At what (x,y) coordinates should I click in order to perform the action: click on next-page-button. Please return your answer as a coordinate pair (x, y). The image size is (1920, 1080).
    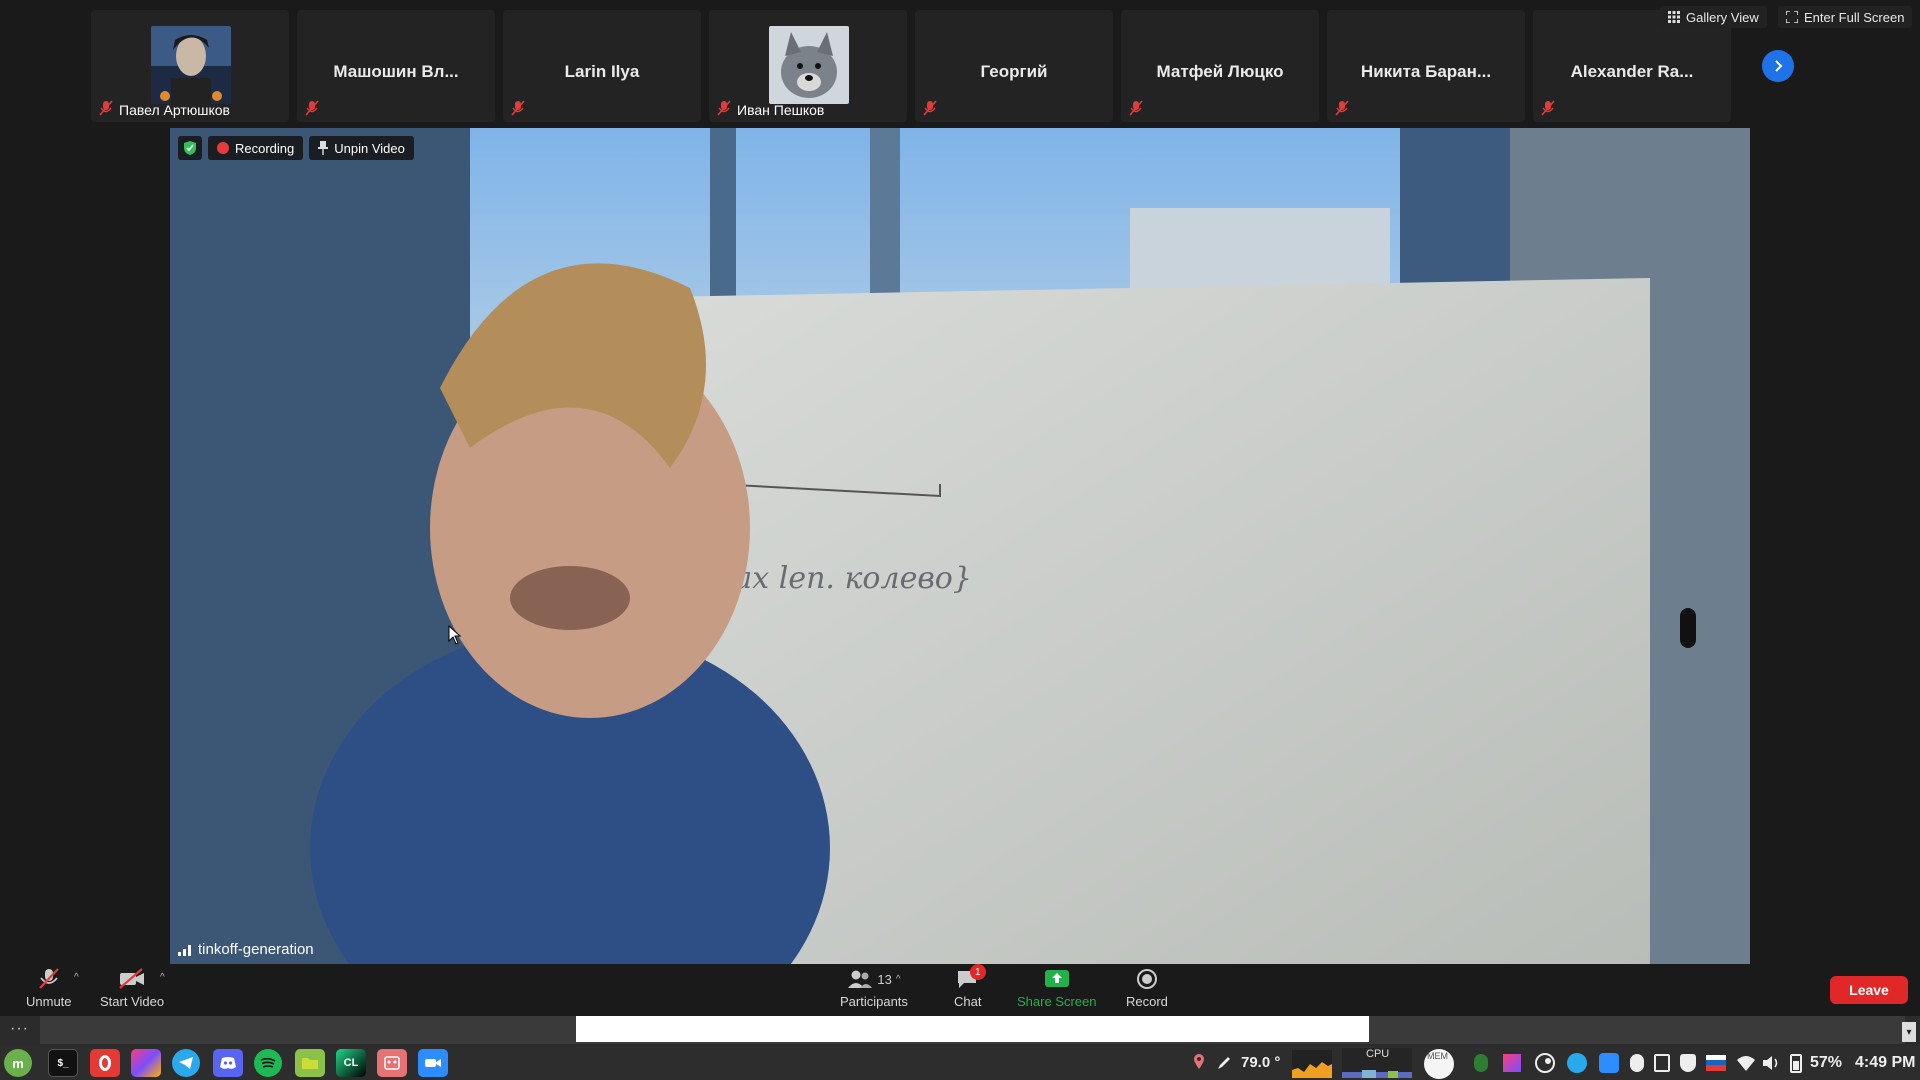
    Looking at the image, I should click on (1778, 66).